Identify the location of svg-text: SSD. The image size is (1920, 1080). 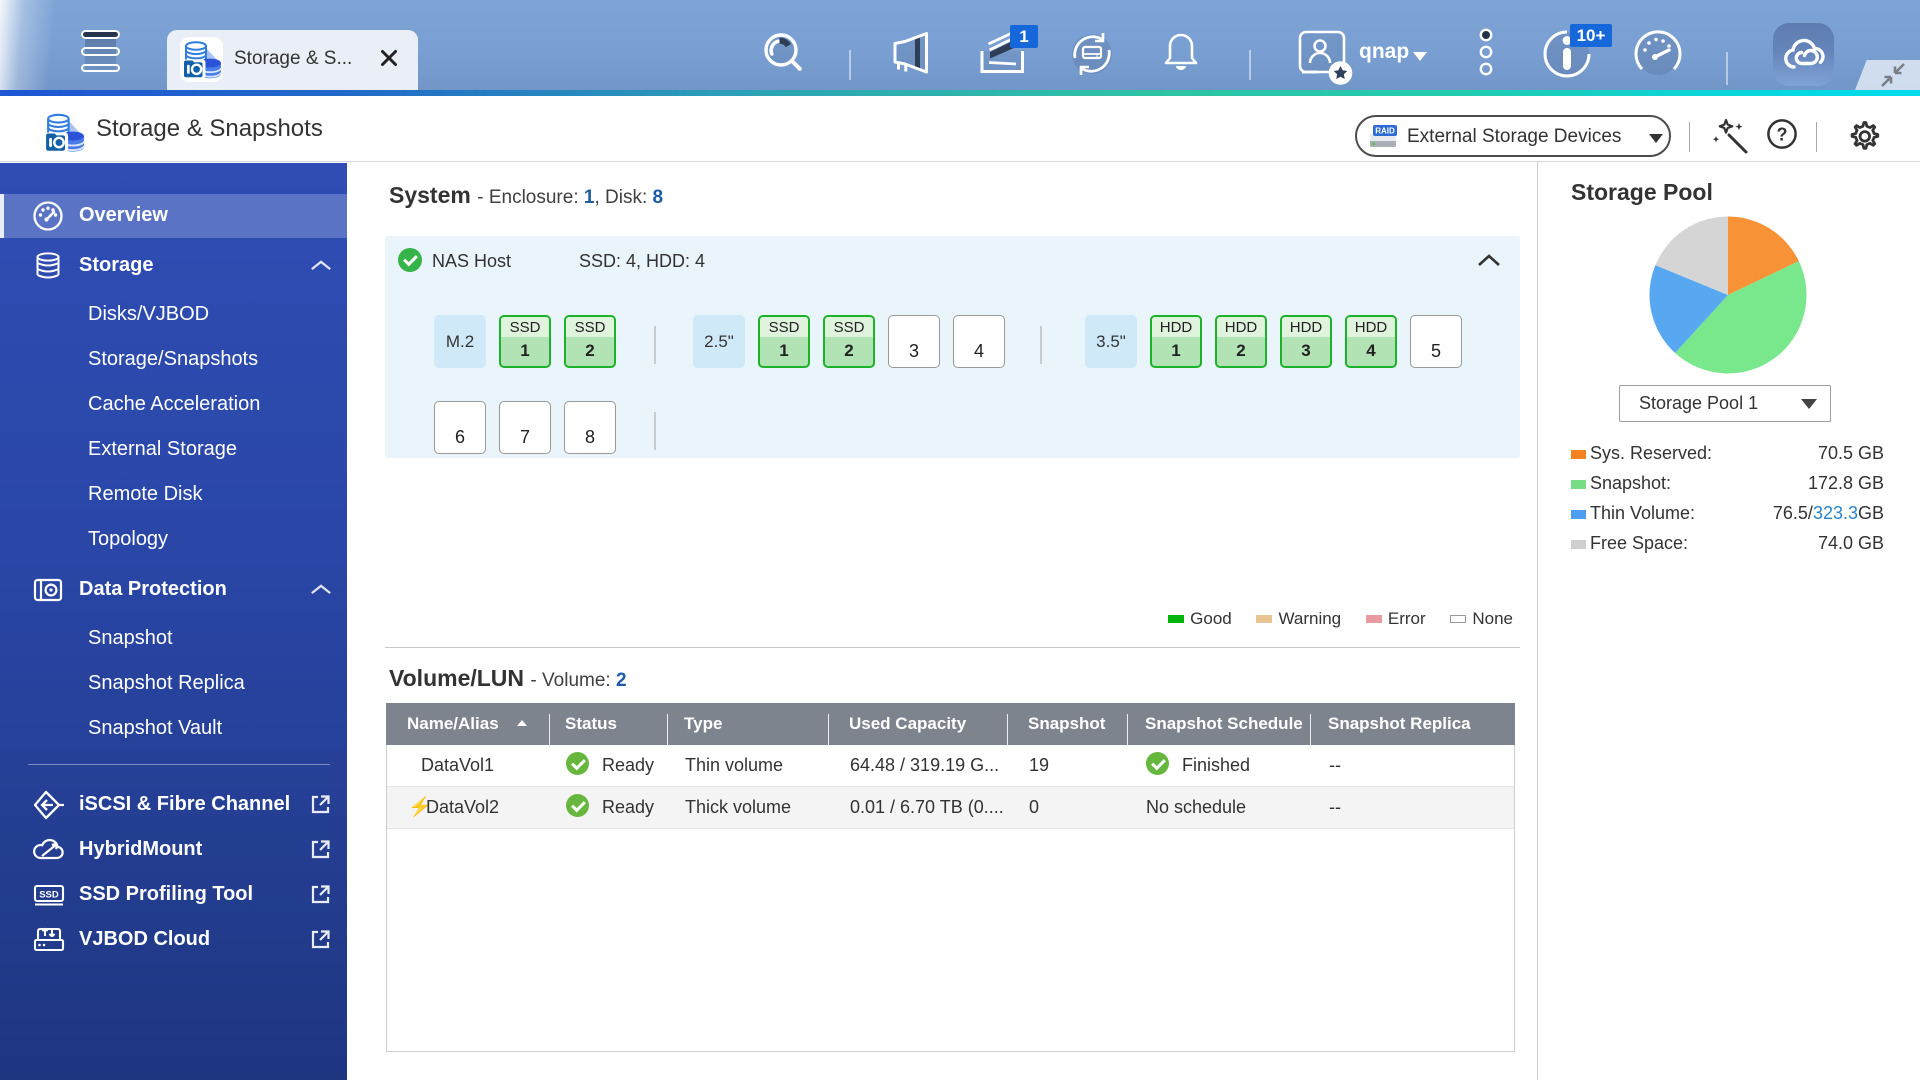
(49, 895).